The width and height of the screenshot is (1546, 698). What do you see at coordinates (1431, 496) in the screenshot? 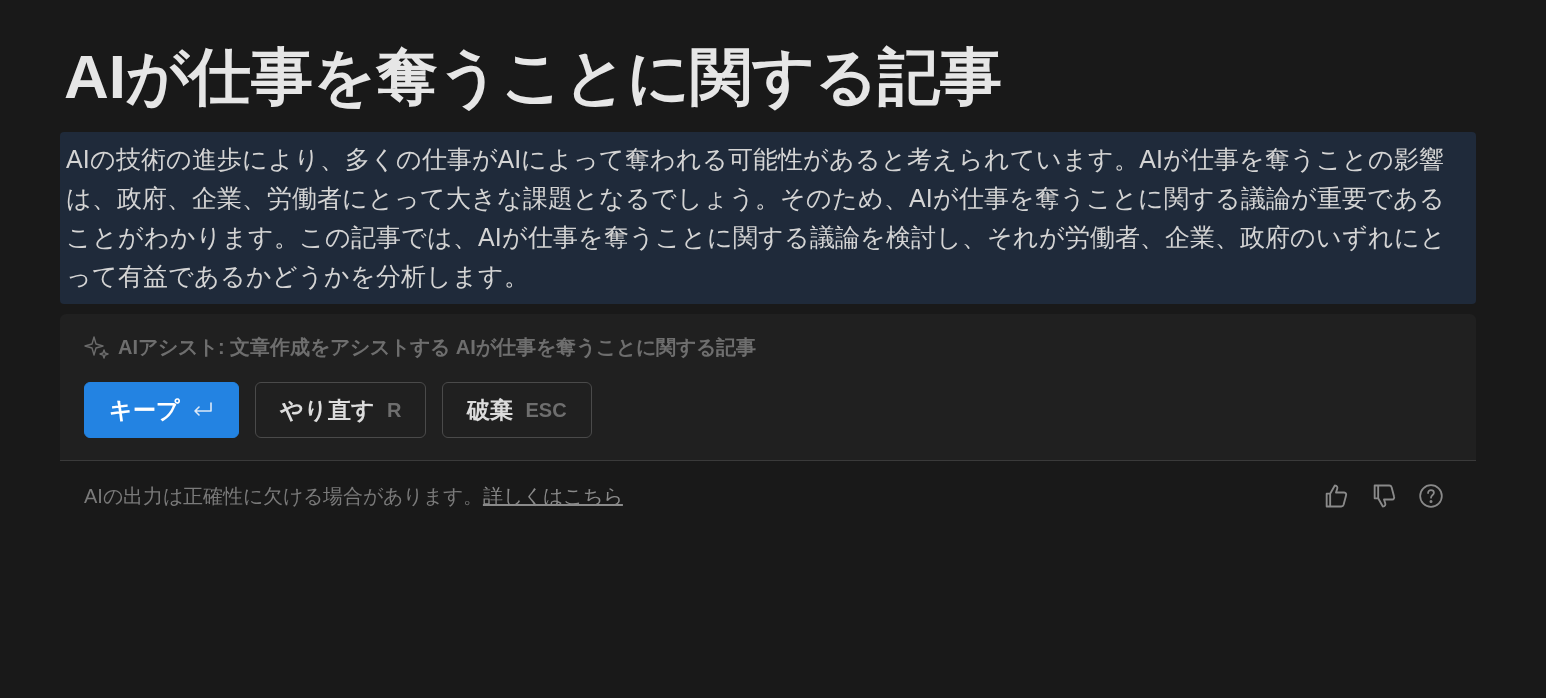
I see `help-icon` at bounding box center [1431, 496].